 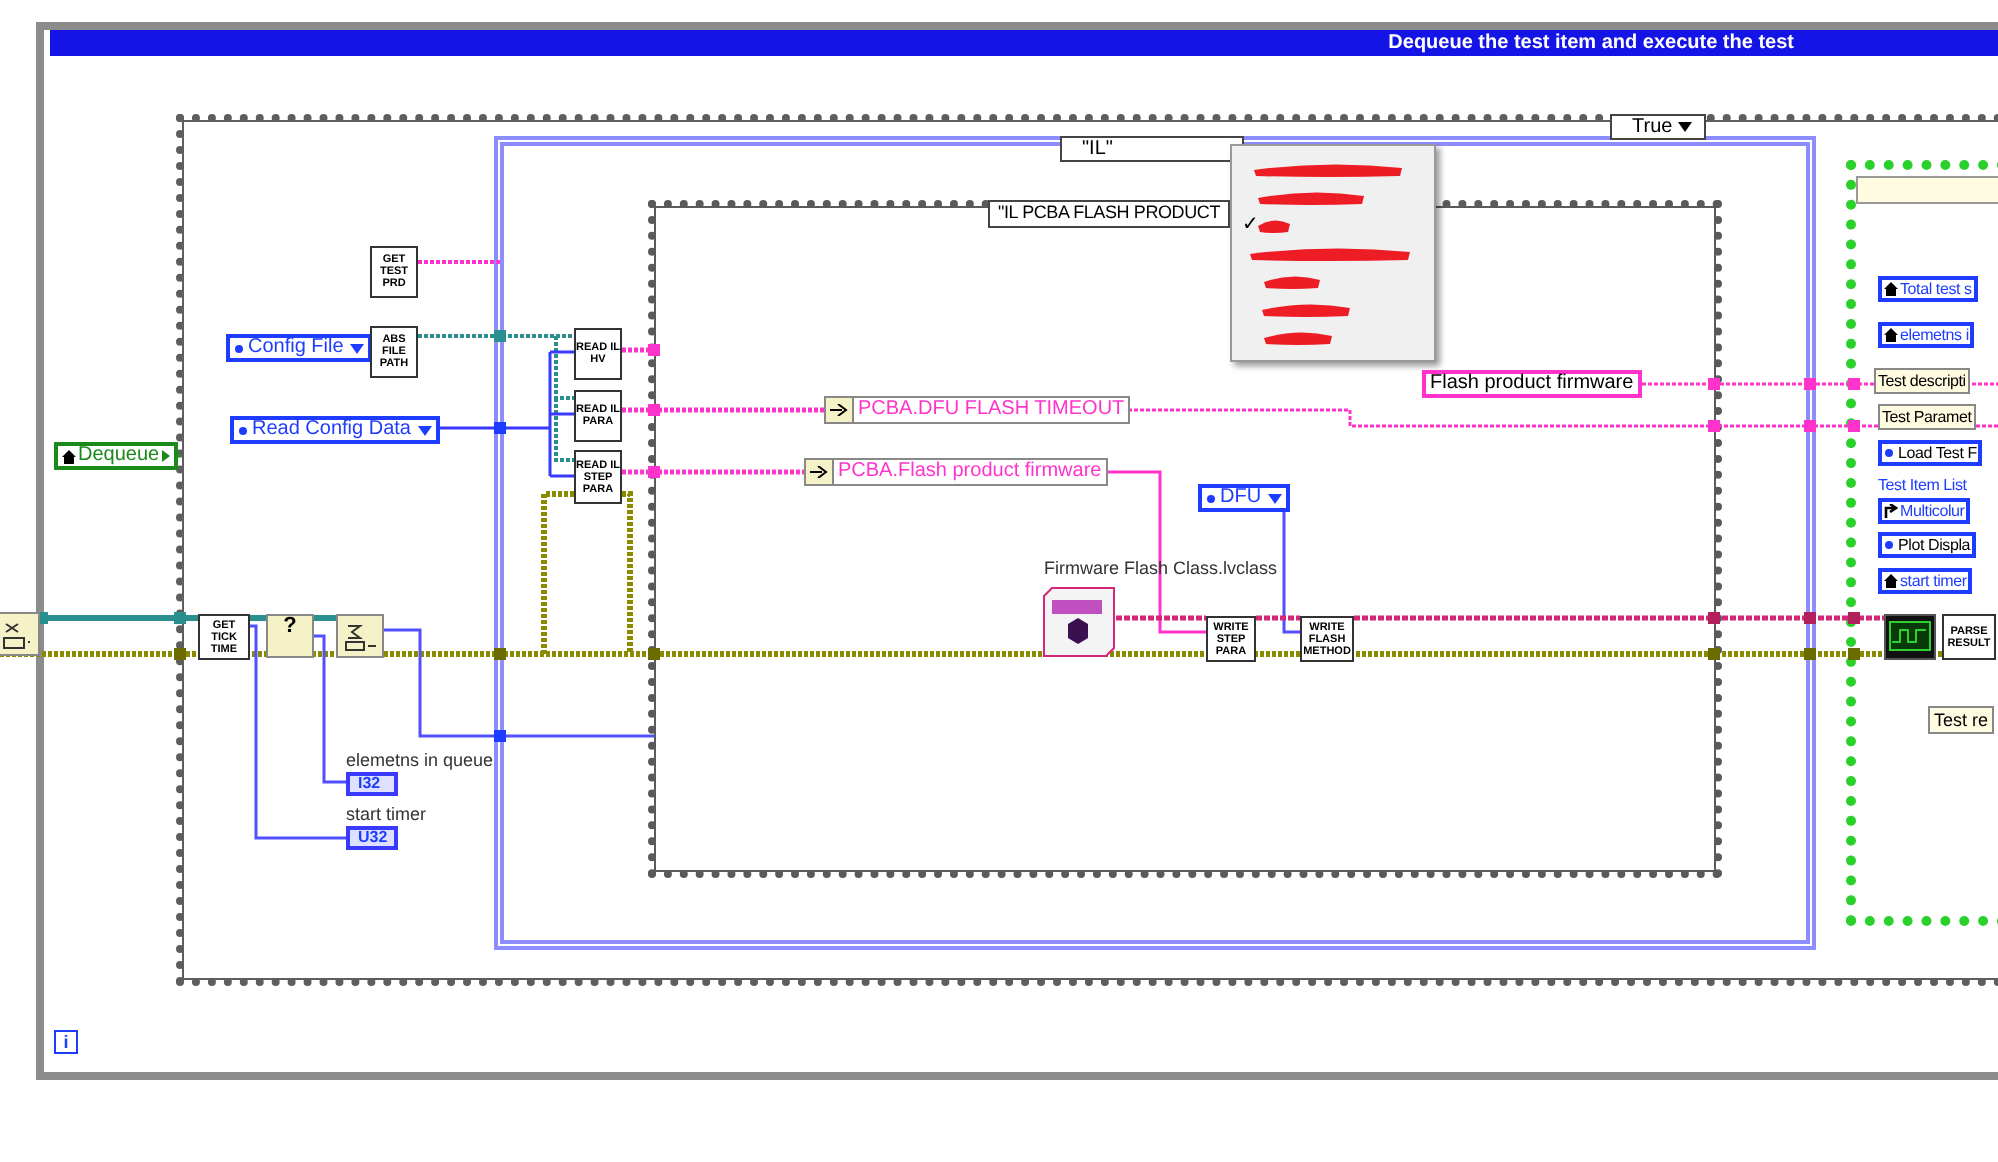 I want to click on local-variable: start timer, so click(x=1925, y=581).